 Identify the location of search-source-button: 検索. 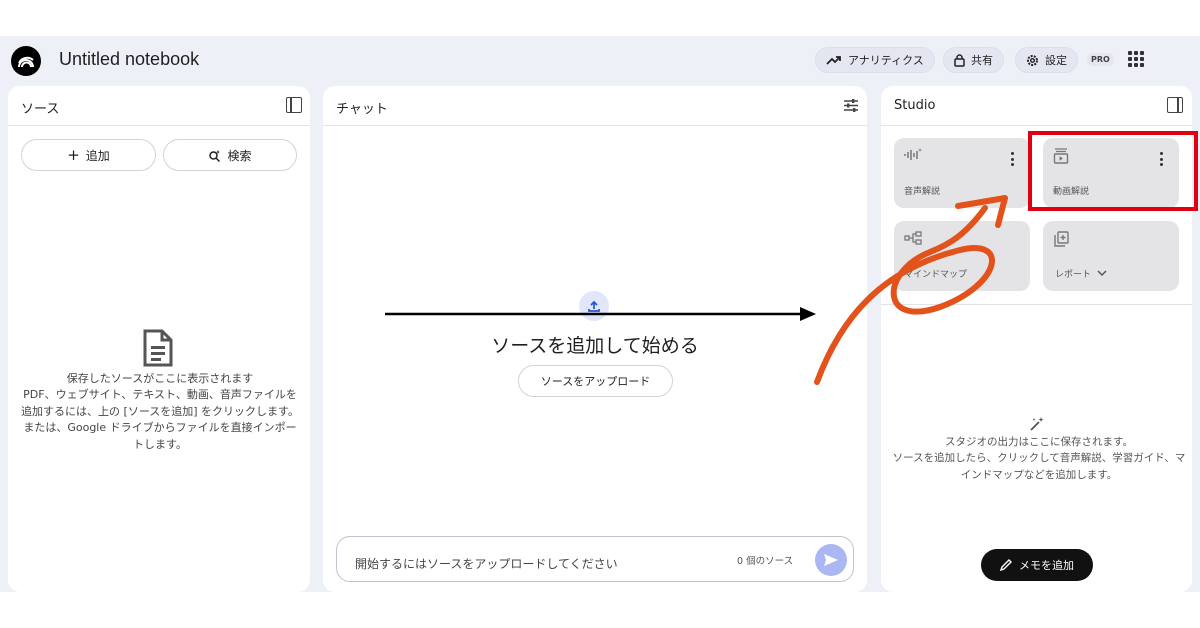
(230, 155).